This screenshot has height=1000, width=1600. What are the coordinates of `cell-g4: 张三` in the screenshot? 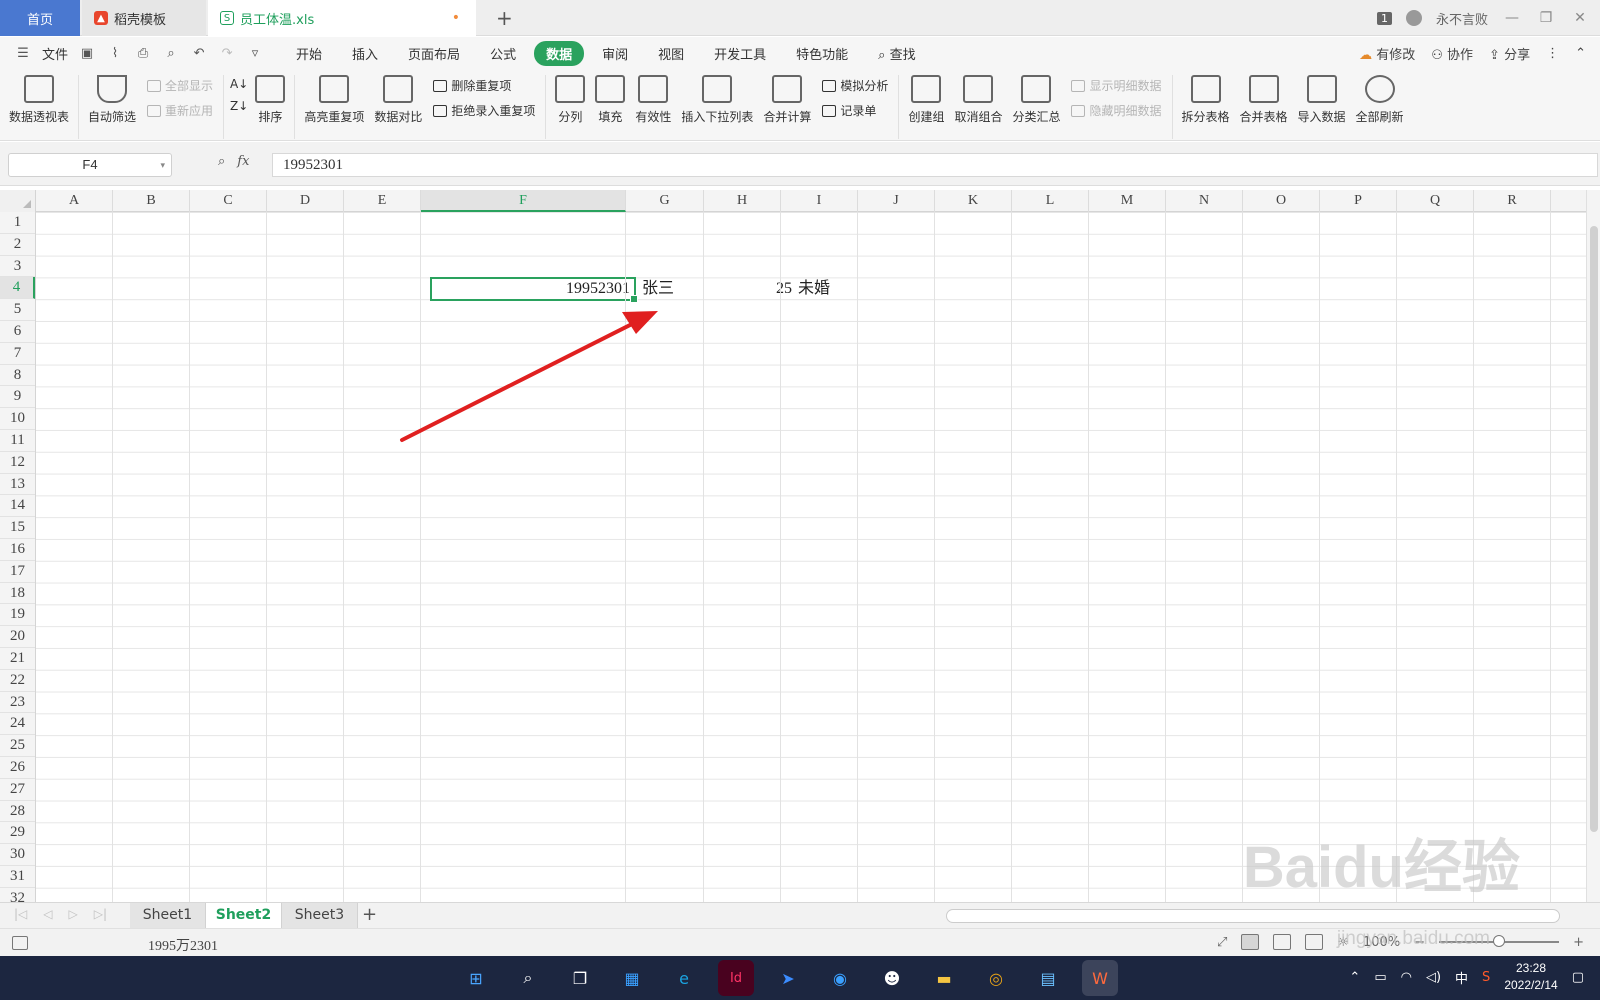 It's located at (677, 288).